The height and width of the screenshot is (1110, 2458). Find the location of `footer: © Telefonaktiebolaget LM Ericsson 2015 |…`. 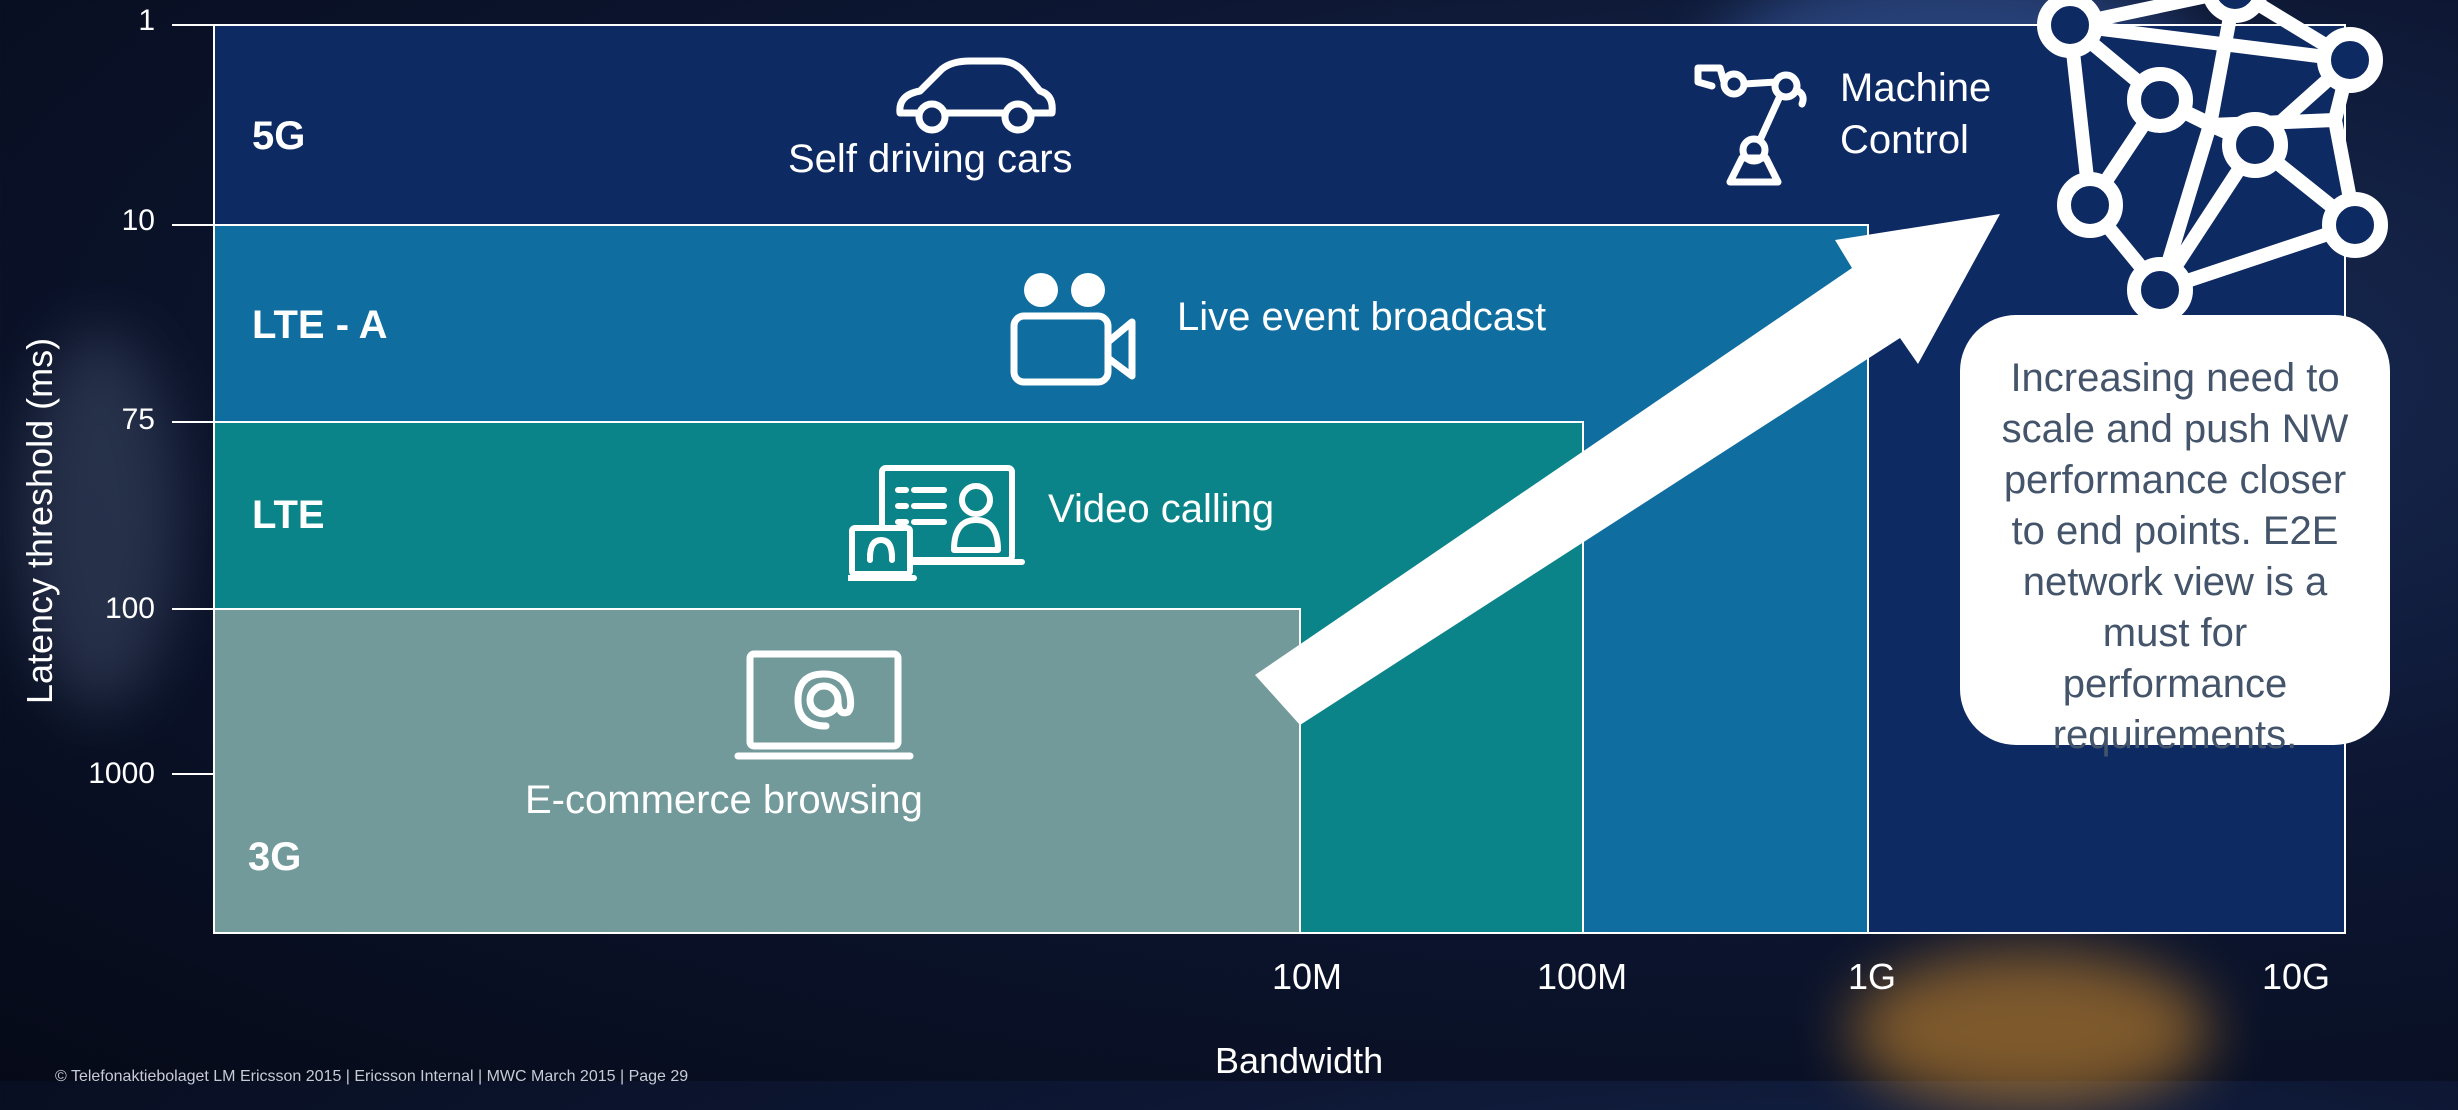

footer: © Telefonaktiebolaget LM Ericsson 2015 |… is located at coordinates (372, 1076).